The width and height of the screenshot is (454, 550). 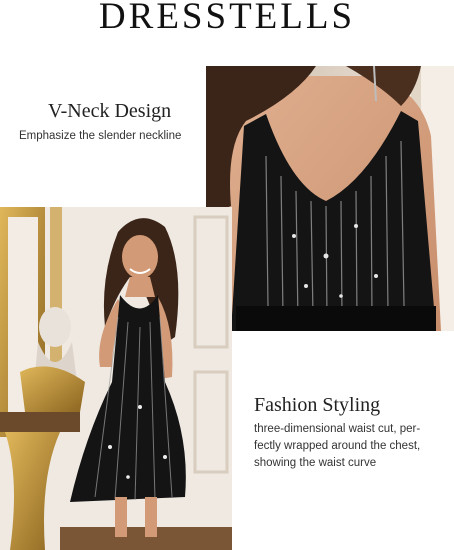 What do you see at coordinates (337, 429) in the screenshot?
I see `fashion-desc-line: three-dimensional waist cut, per-` at bounding box center [337, 429].